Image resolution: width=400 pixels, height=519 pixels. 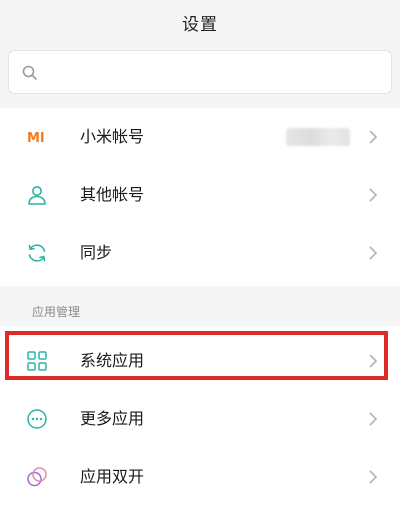 I want to click on row-mi-account: MI 小米帐号, so click(x=200, y=137).